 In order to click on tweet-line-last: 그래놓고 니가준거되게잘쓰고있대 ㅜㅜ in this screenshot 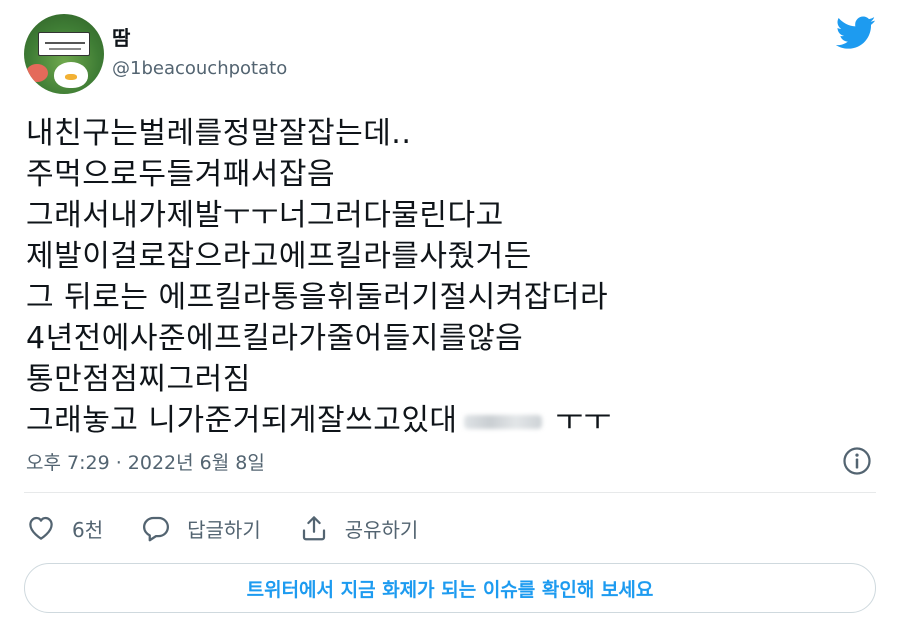, I will do `click(451, 420)`.